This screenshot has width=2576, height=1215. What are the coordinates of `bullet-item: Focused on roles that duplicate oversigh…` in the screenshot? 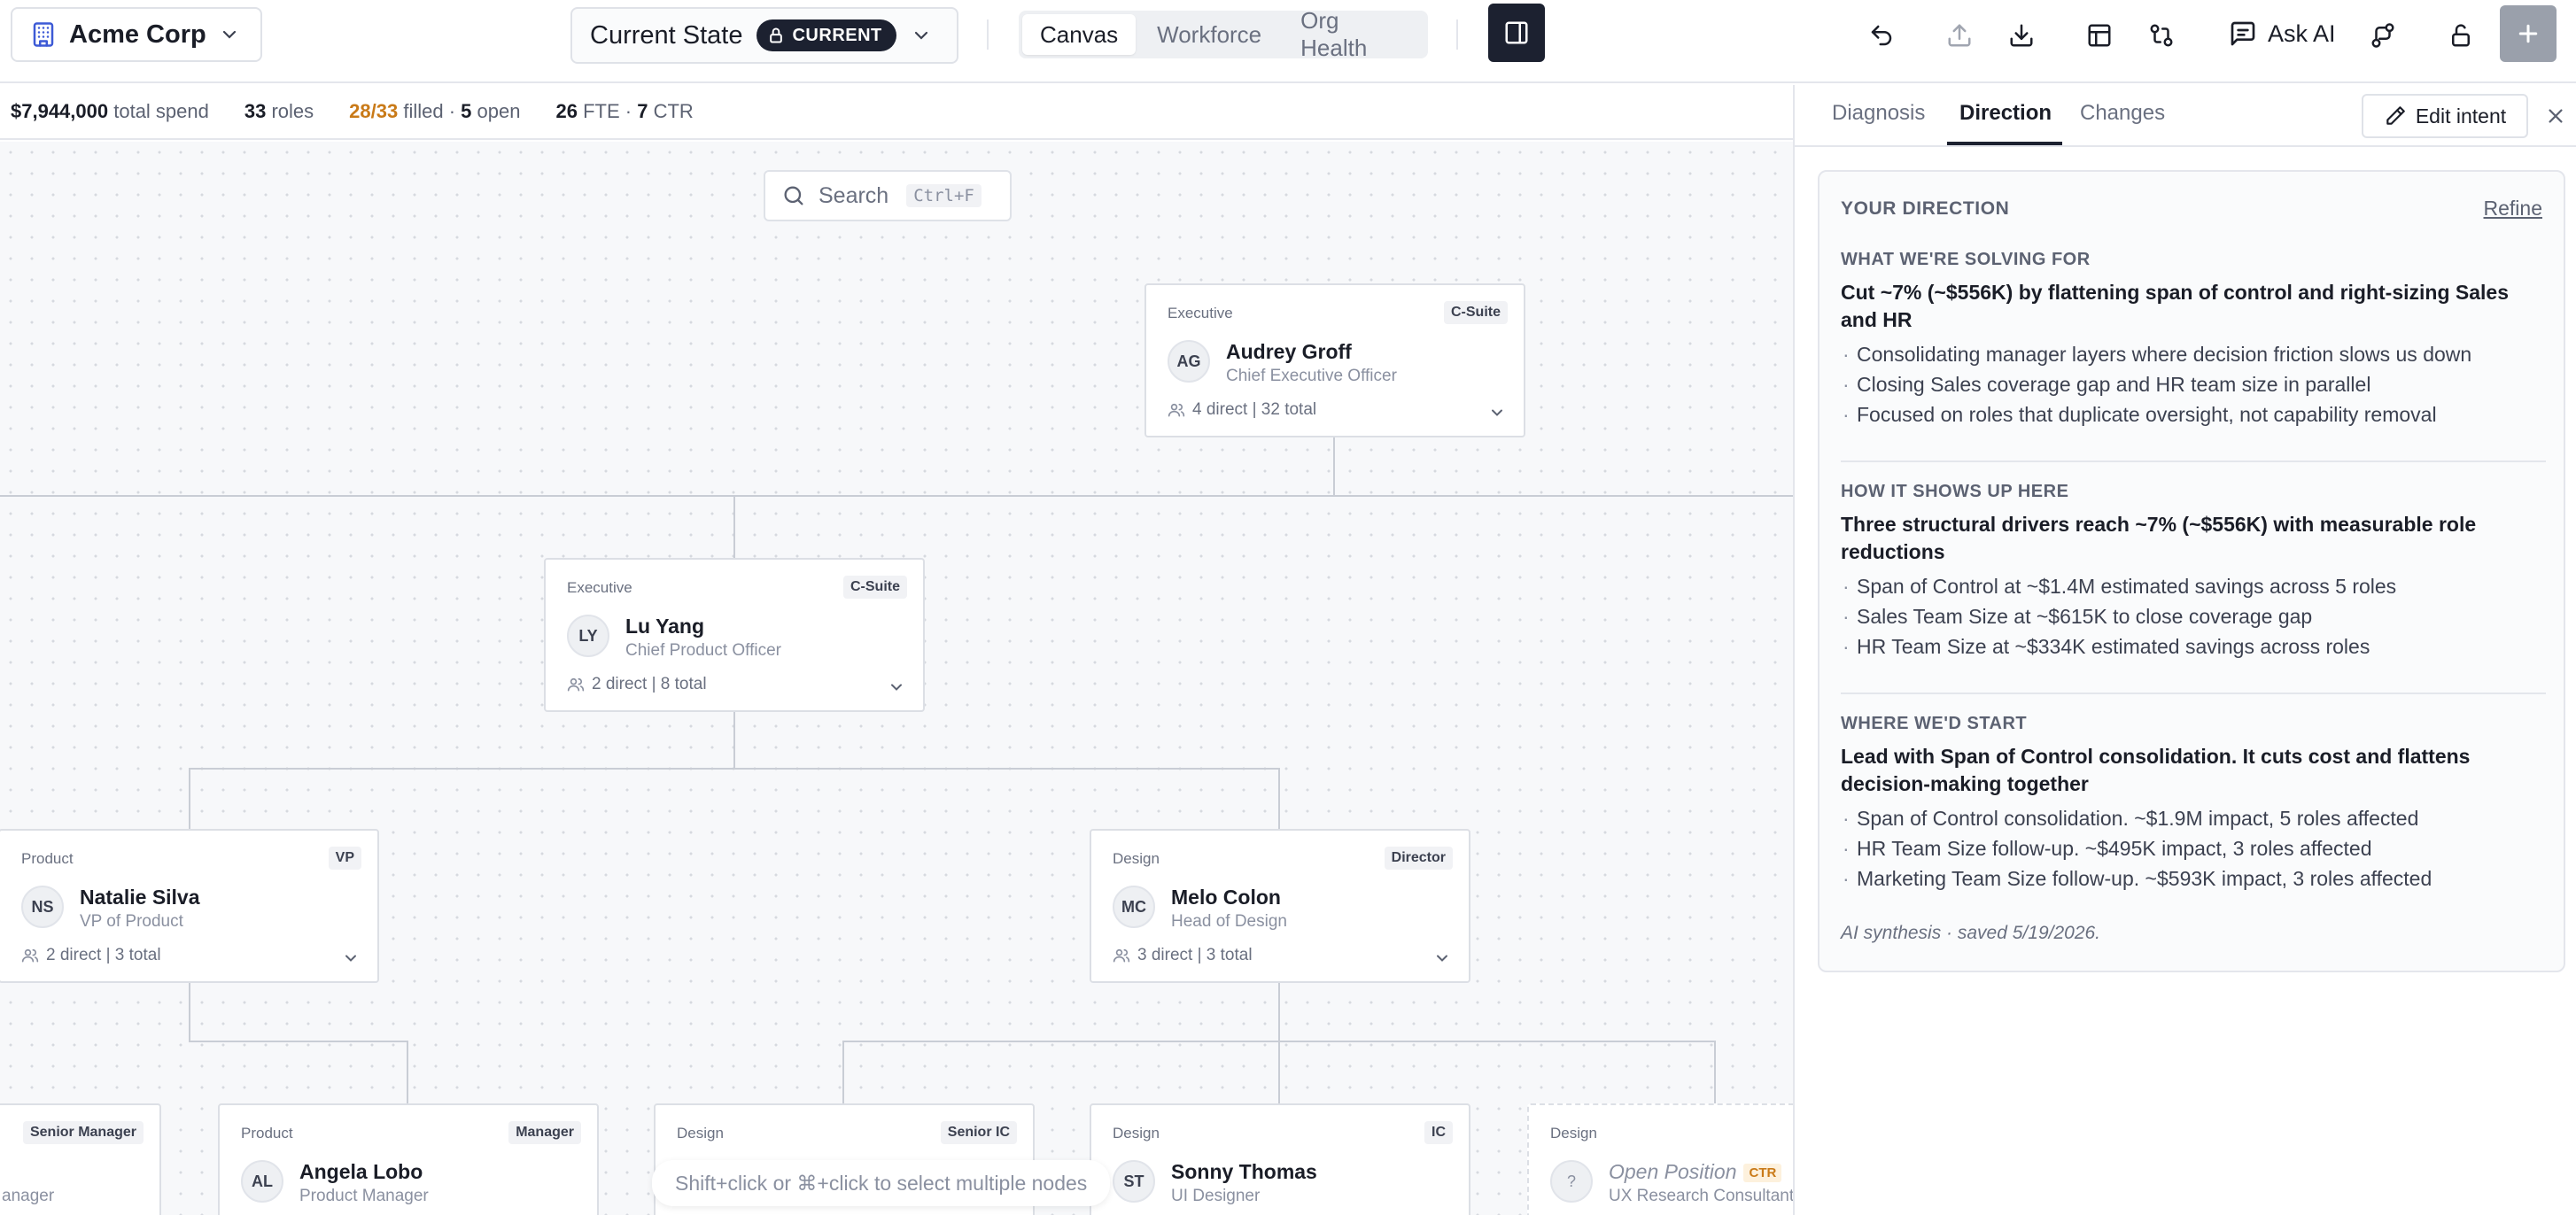 It's located at (2193, 415).